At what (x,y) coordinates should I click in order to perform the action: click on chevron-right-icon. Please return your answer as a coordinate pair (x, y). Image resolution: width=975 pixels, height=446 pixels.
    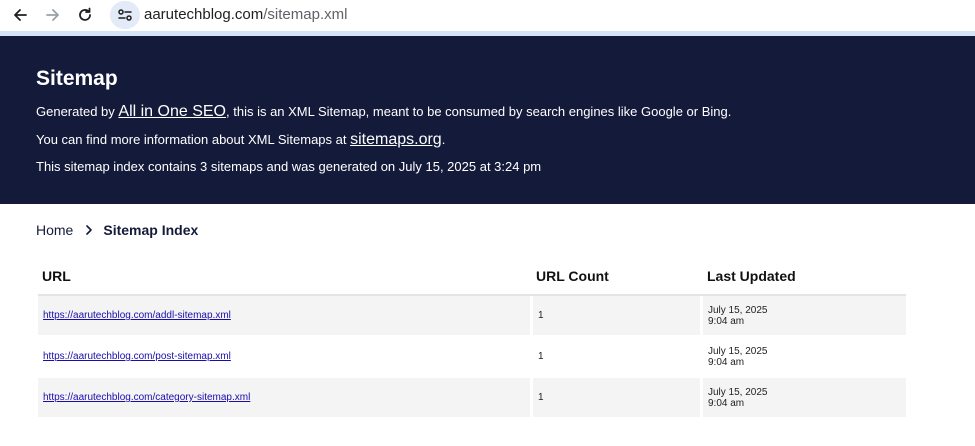
    Looking at the image, I should click on (89, 230).